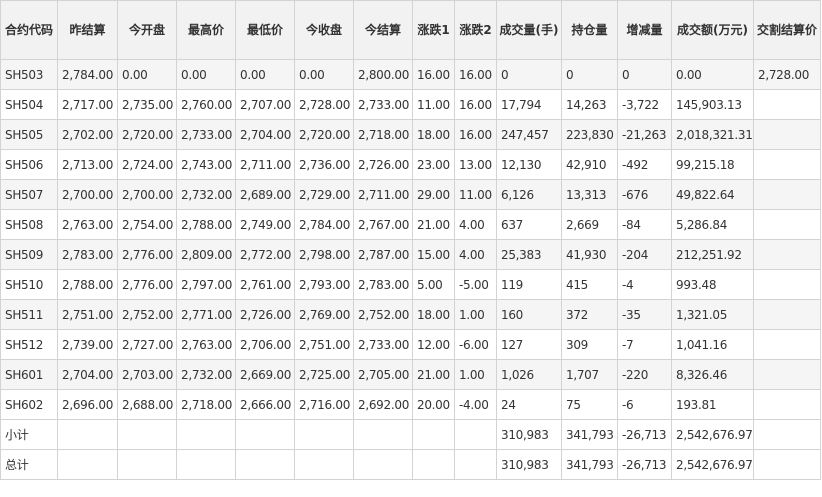  What do you see at coordinates (644, 404) in the screenshot?
I see `cell-oi-change: -6` at bounding box center [644, 404].